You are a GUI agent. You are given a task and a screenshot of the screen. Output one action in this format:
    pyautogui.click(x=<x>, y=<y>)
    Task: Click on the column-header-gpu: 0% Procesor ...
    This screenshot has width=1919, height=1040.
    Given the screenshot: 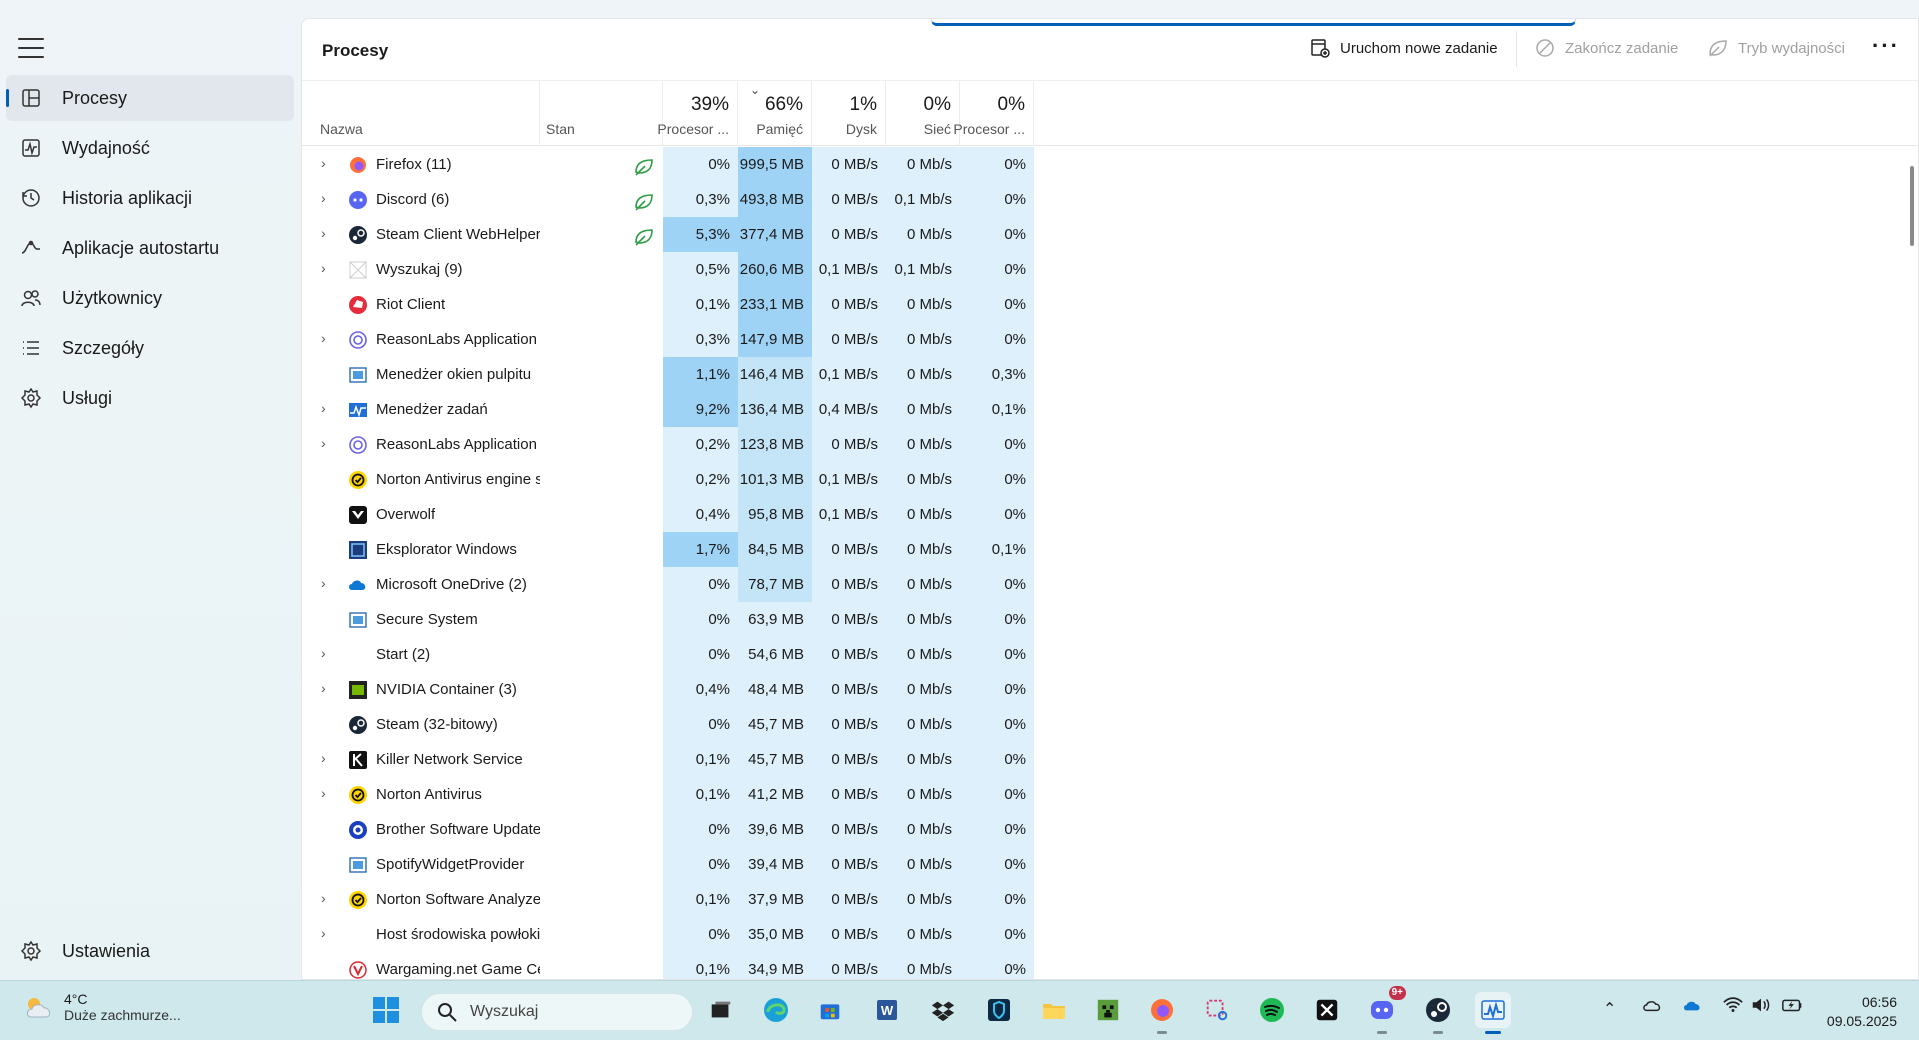 What is the action you would take?
    pyautogui.click(x=993, y=113)
    